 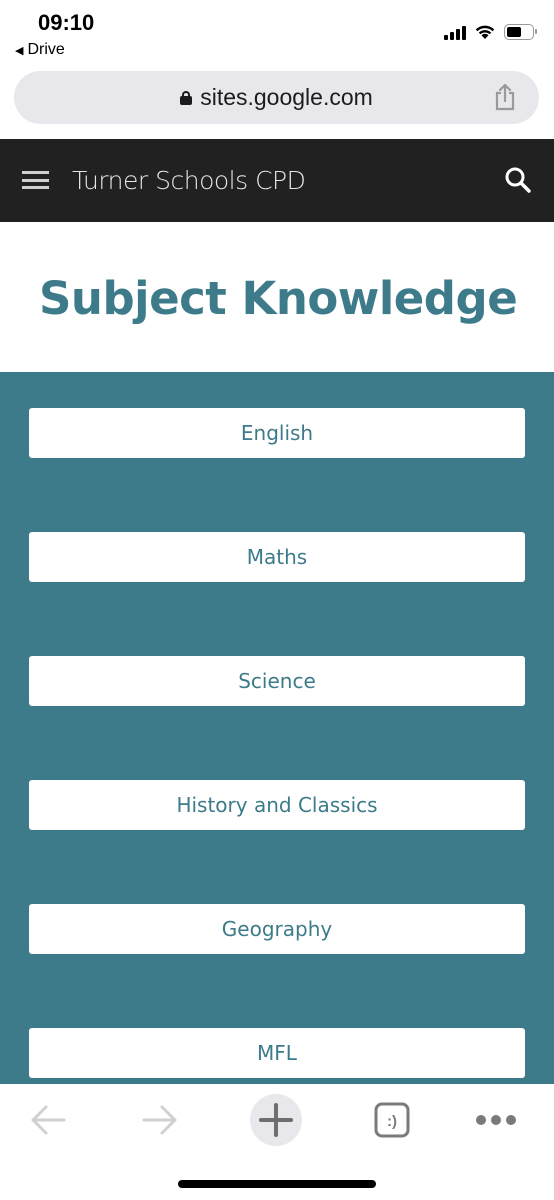 I want to click on cellular-signal-icon, so click(x=455, y=32).